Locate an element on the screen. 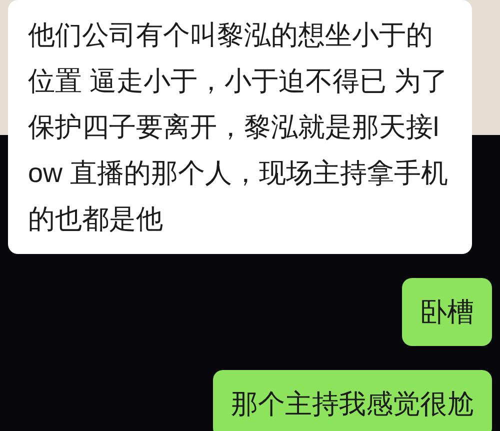 The width and height of the screenshot is (500, 431). message-bubble: 那个主持我感觉很尬 is located at coordinates (352, 400).